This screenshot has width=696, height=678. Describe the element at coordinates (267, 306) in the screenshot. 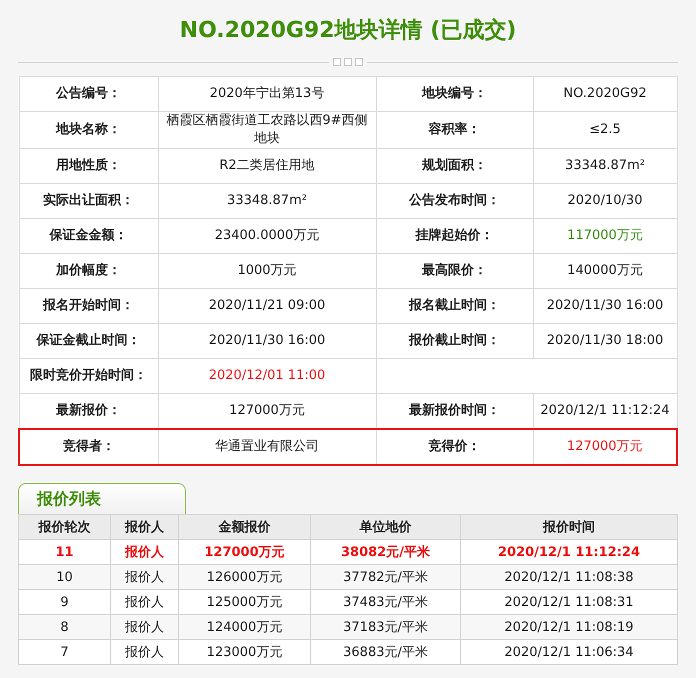

I see `field-value: 2020/11/21 09:00` at that location.